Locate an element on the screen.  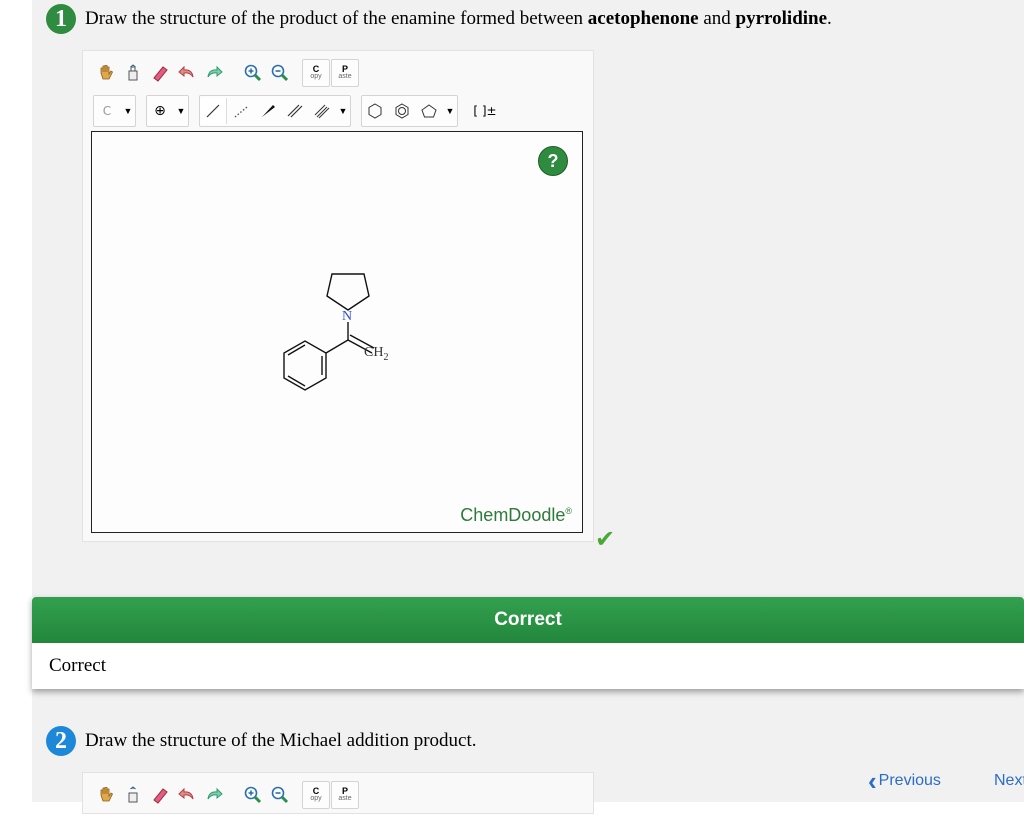
charge-label: ⊕ is located at coordinates (160, 111).